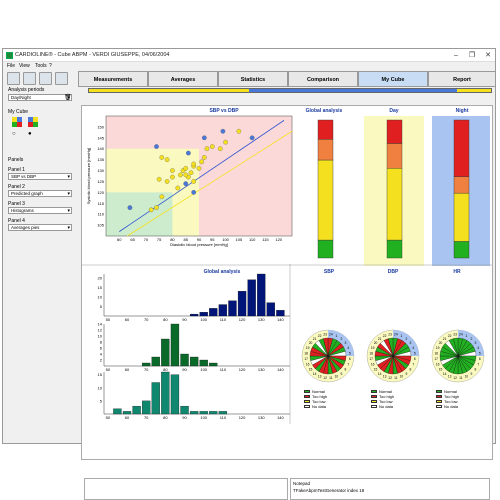 The image size is (500, 500). What do you see at coordinates (40, 227) in the screenshot?
I see `panel4-select: Averages pies` at bounding box center [40, 227].